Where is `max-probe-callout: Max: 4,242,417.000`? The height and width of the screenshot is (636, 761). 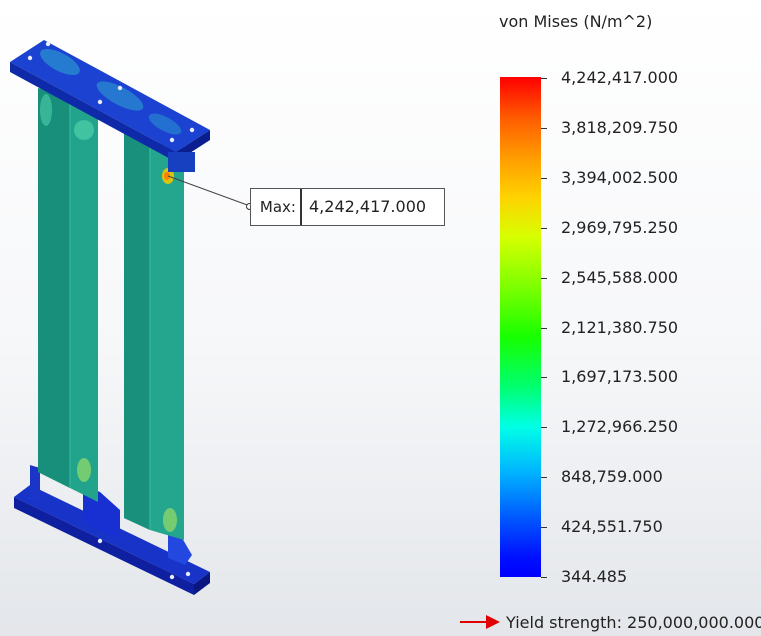
max-probe-callout: Max: 4,242,417.000 is located at coordinates (347, 207).